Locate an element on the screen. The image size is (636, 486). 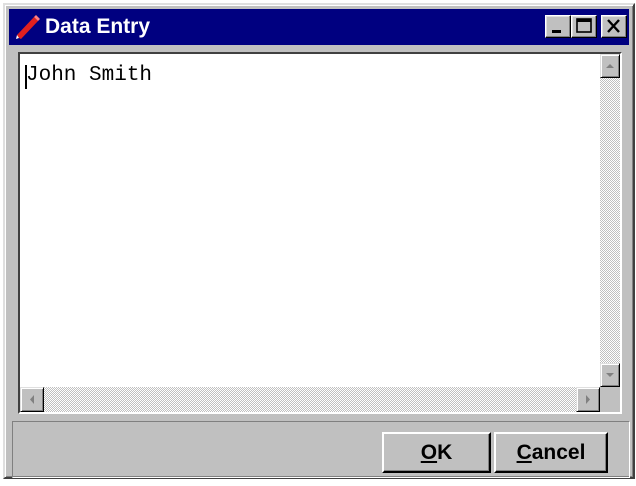
ok-label-rest: K is located at coordinates (445, 452).